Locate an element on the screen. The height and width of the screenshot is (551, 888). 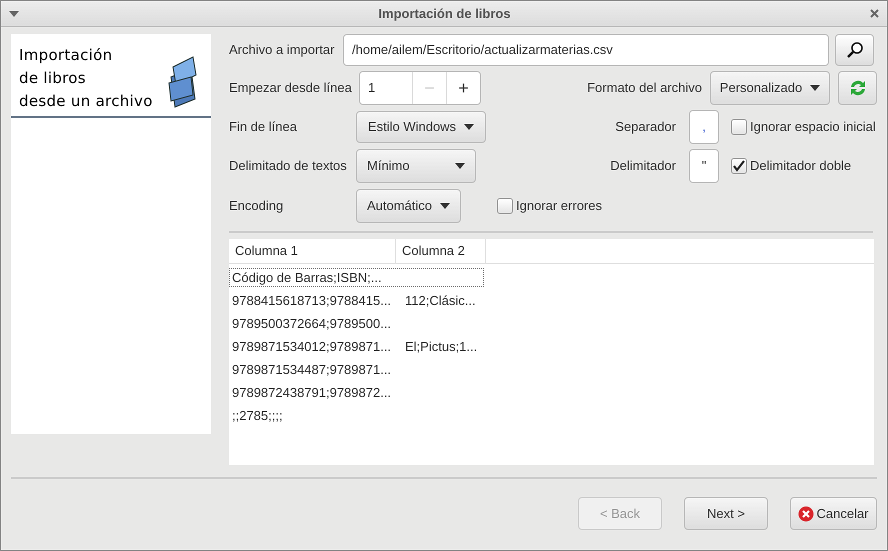
refresh-button is located at coordinates (857, 88).